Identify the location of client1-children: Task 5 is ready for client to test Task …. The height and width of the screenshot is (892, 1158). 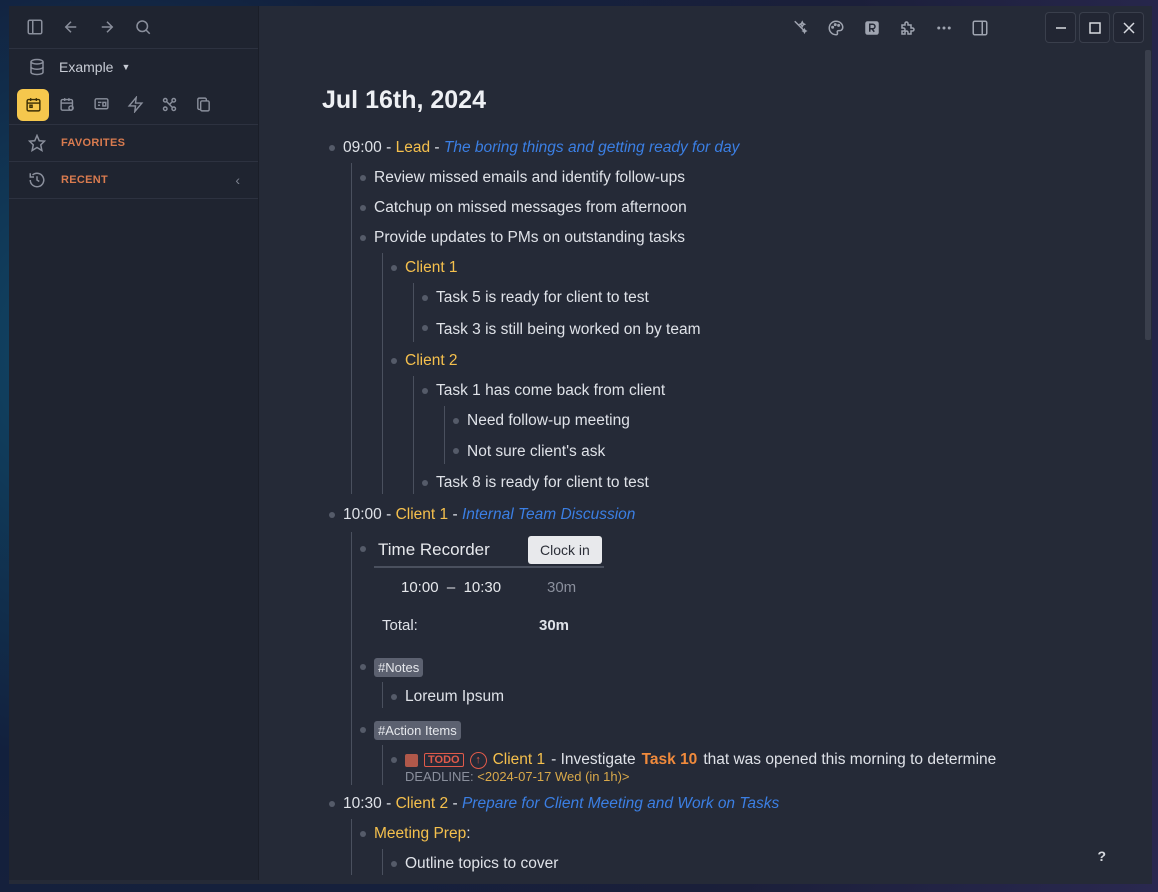
(763, 314).